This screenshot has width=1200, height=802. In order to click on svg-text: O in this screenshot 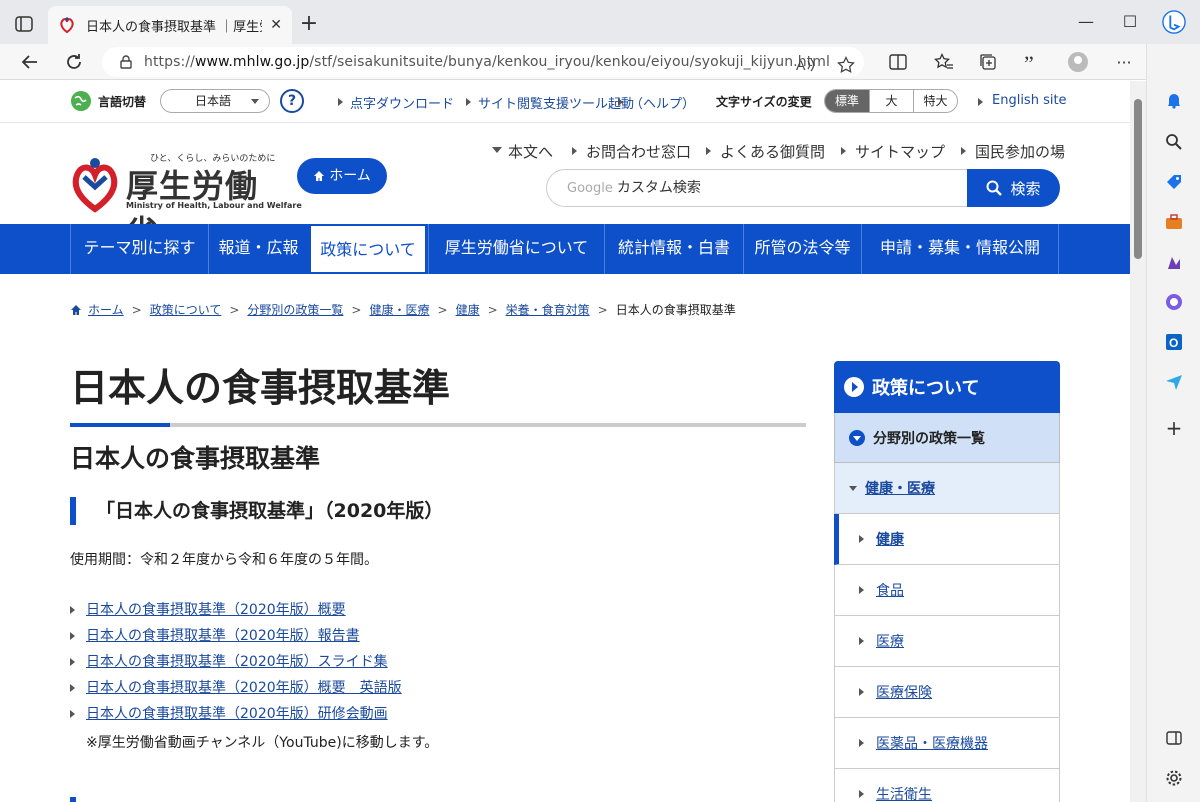, I will do `click(1173, 343)`.